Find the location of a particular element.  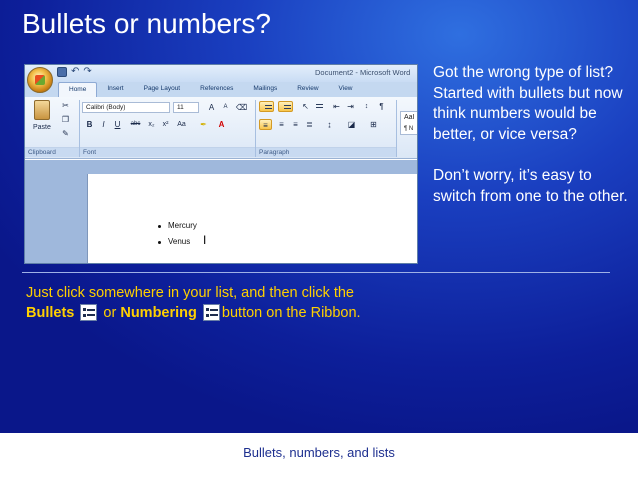

bullets-button is located at coordinates (266, 106).